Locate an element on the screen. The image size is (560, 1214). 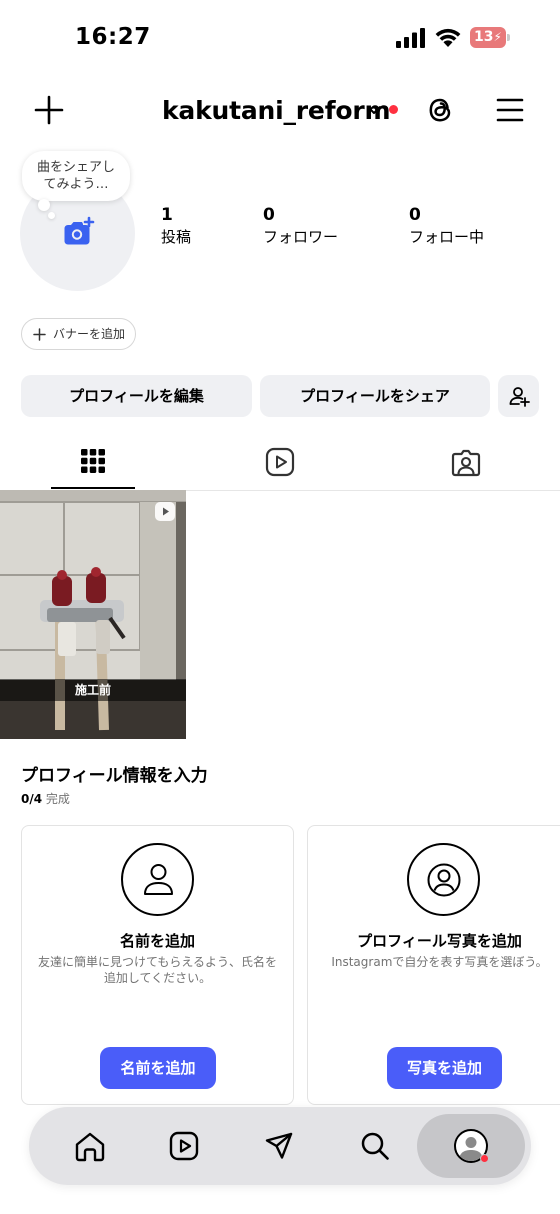
add-photo-card: プロフィール写真を追加 Instagramで自分を表す写真を選ぼう。 写真を追加 is located at coordinates (433, 965).